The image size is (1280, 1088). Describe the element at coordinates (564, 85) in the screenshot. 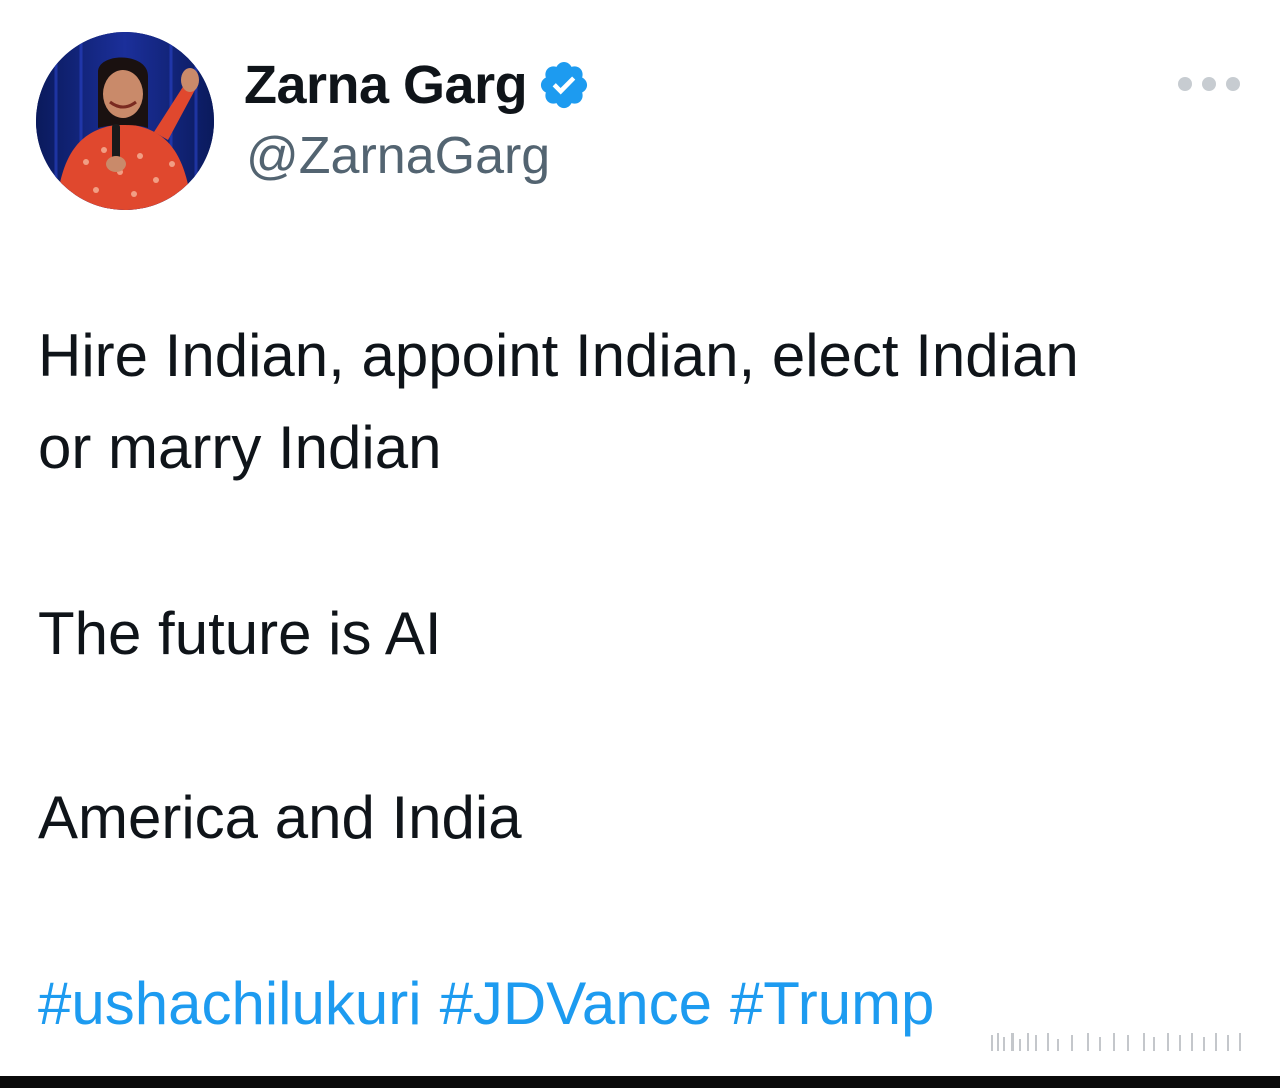

I see `verified-badge-icon` at that location.